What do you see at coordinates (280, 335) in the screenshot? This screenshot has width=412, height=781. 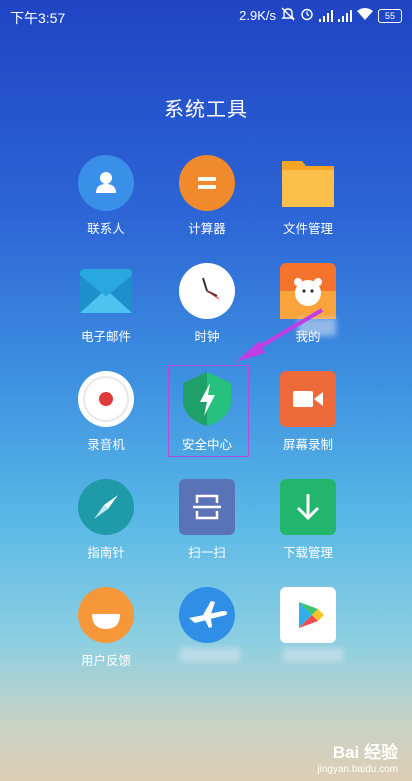 I see `annotation-arrow` at bounding box center [280, 335].